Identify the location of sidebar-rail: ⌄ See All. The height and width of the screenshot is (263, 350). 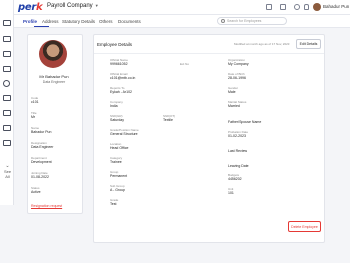
(7, 102).